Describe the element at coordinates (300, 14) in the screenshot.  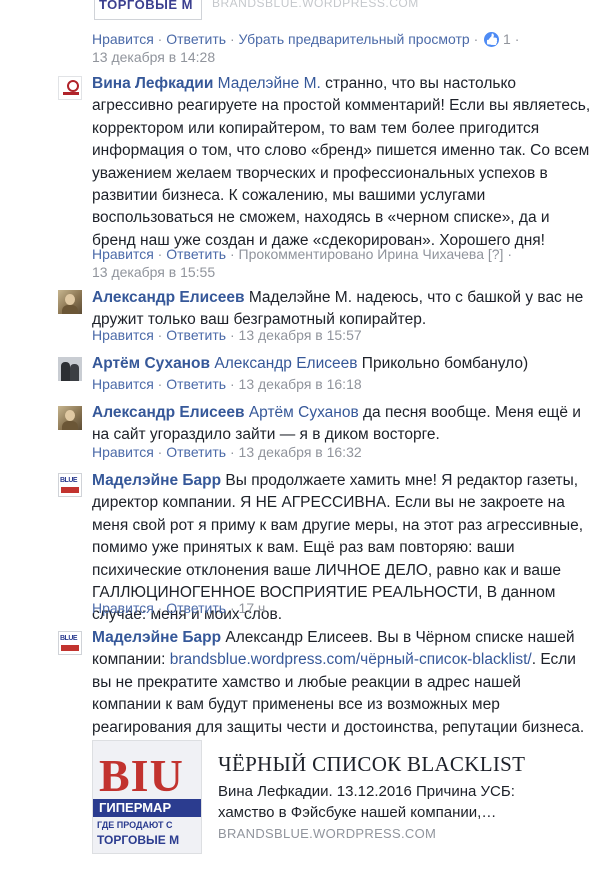
I see `previous-link-preview: ТОРГОВЫЕ М BRANDSBLUE.WORDPRESS.COM` at that location.